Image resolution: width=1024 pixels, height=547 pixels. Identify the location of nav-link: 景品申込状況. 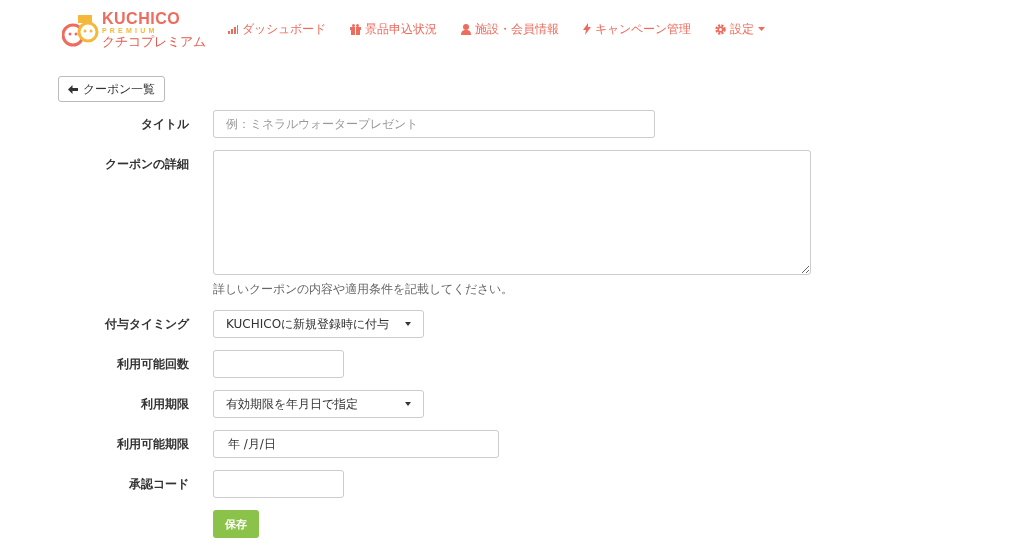
(393, 29).